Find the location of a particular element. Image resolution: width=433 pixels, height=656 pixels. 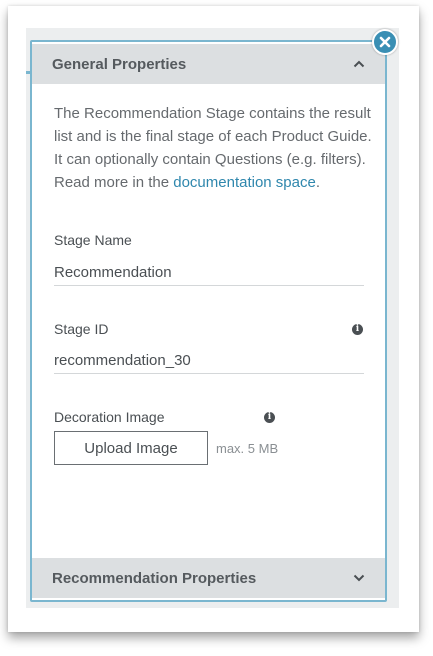

chevron-down-icon is located at coordinates (359, 578).